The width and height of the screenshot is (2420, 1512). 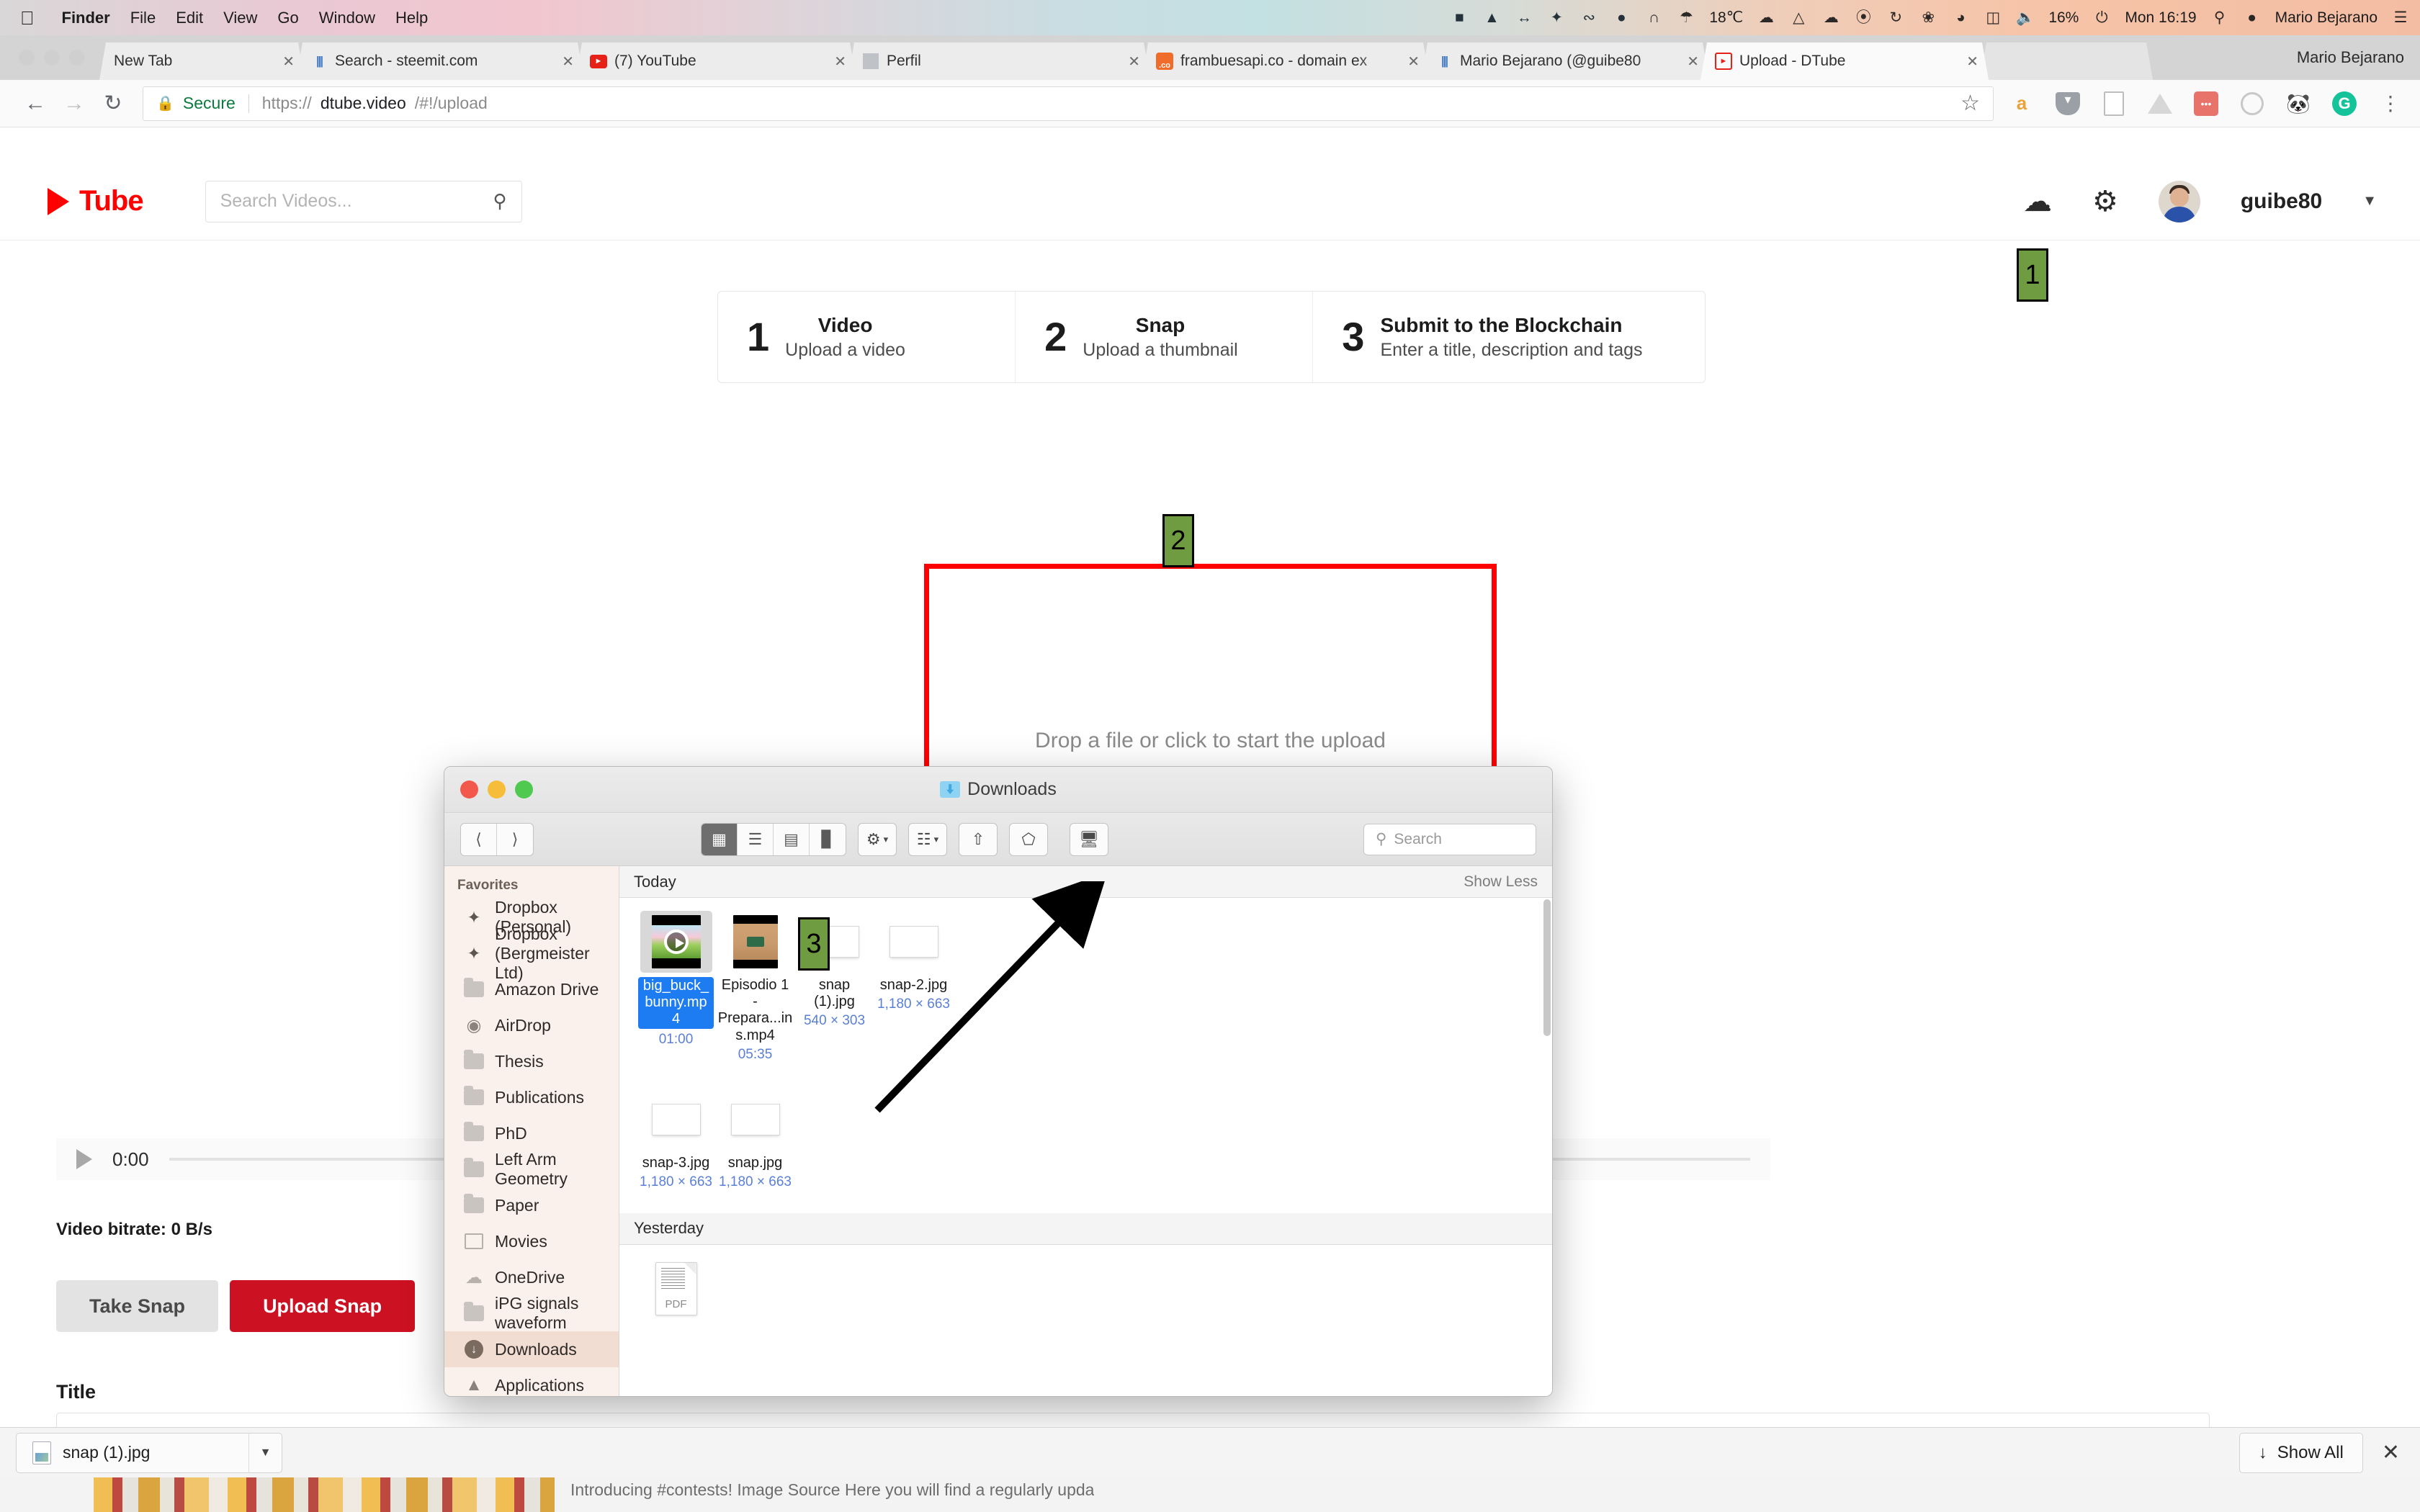 I want to click on show-all-downloads-button: ↓ Show All, so click(x=2300, y=1452).